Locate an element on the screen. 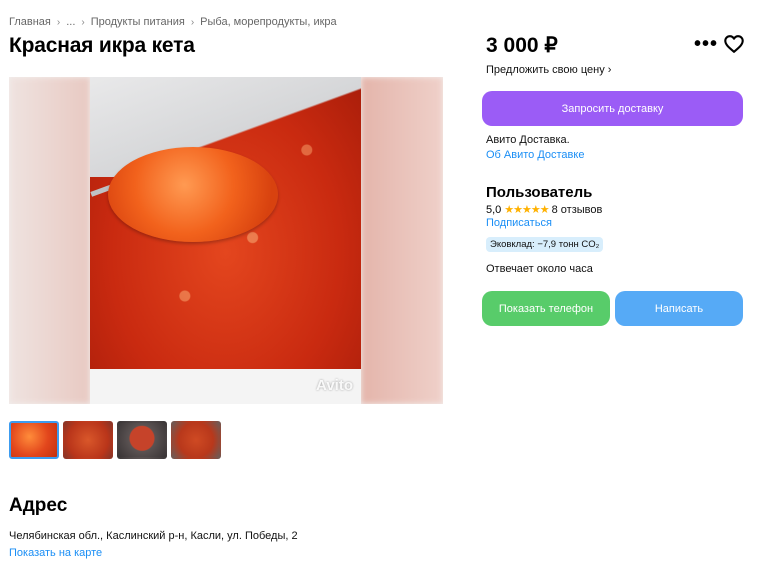 This screenshot has width=760, height=564. page-title: Красная икра кета is located at coordinates (102, 45).